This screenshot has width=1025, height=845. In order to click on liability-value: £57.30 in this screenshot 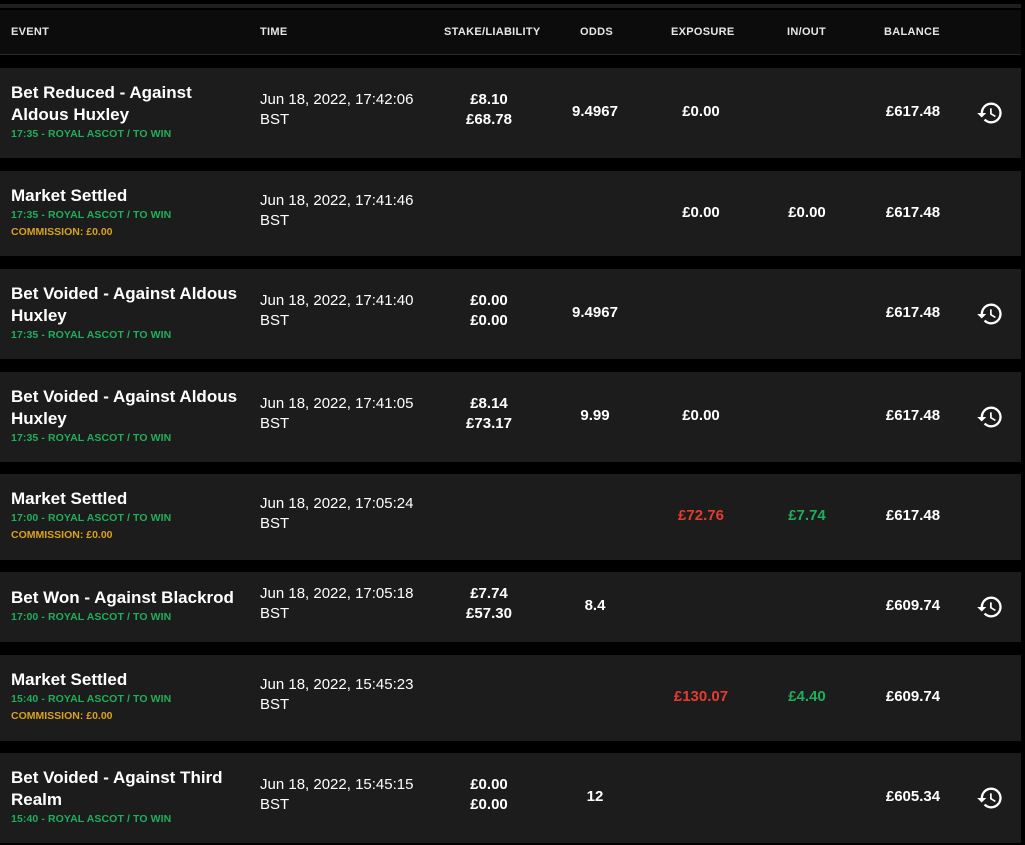, I will do `click(489, 613)`.